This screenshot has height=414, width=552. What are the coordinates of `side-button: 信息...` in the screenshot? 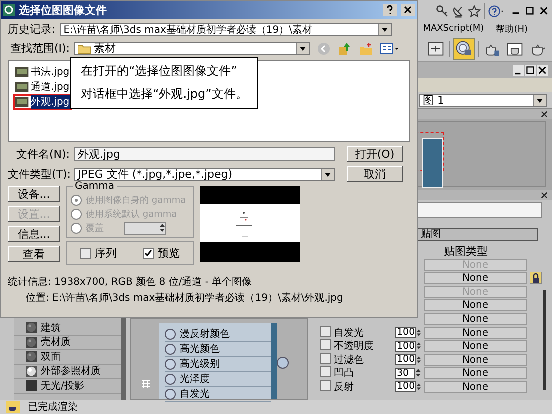 It's located at (34, 234).